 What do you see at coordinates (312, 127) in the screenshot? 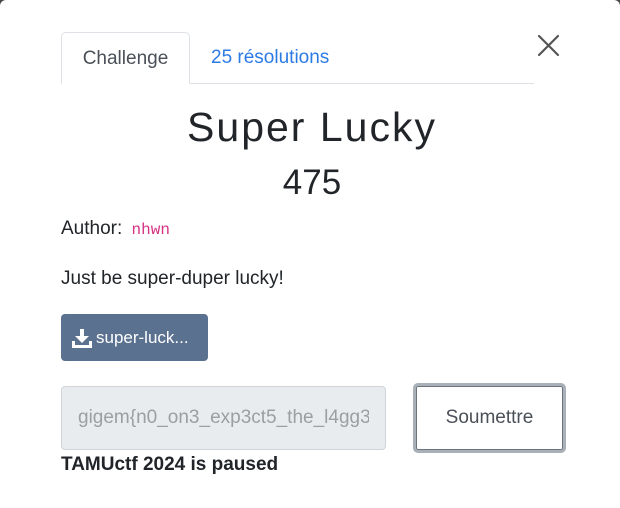
I see `challenge-title: Super Lucky` at bounding box center [312, 127].